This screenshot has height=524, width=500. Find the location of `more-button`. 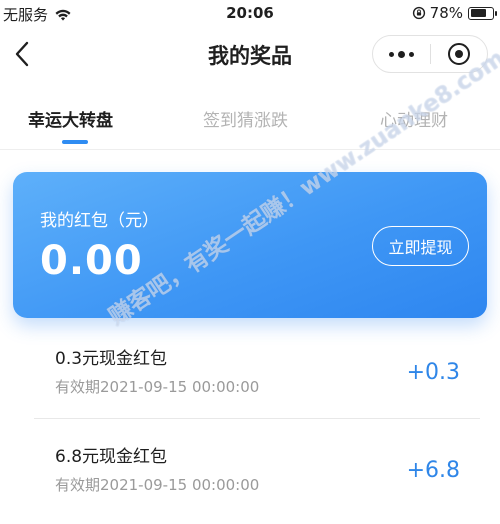

more-button is located at coordinates (401, 54).